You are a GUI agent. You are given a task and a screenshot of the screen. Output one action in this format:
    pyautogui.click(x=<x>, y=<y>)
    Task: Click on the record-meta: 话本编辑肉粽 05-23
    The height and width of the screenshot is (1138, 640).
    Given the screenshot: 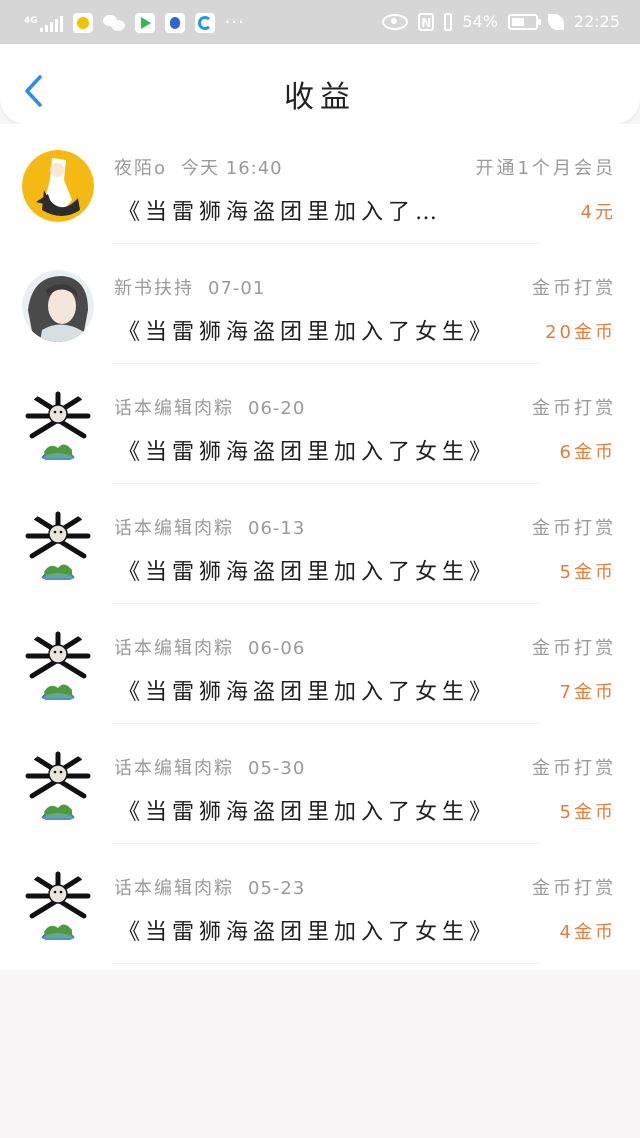 What is the action you would take?
    pyautogui.click(x=209, y=887)
    